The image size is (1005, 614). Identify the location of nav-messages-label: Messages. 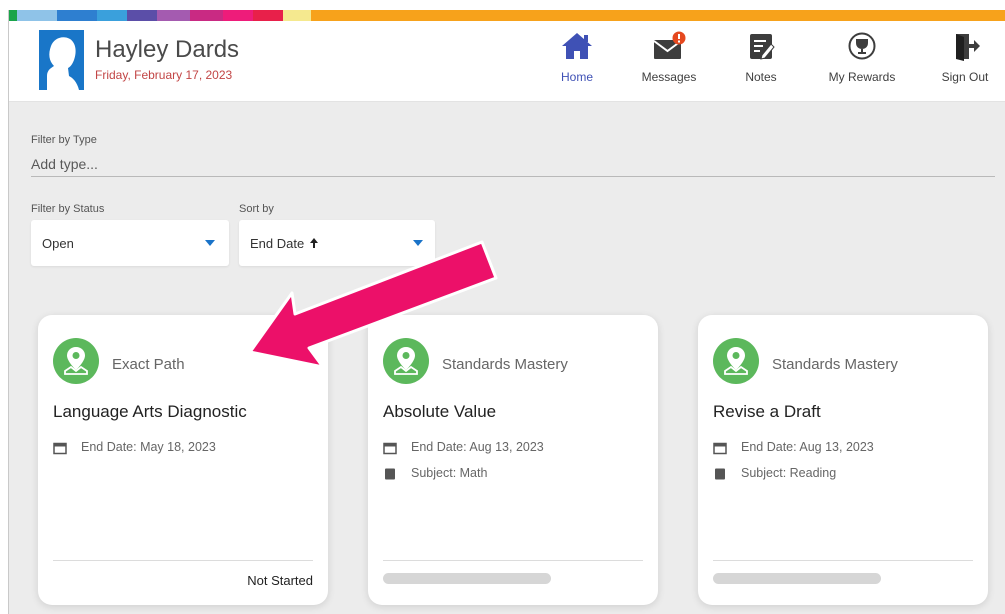
(669, 77).